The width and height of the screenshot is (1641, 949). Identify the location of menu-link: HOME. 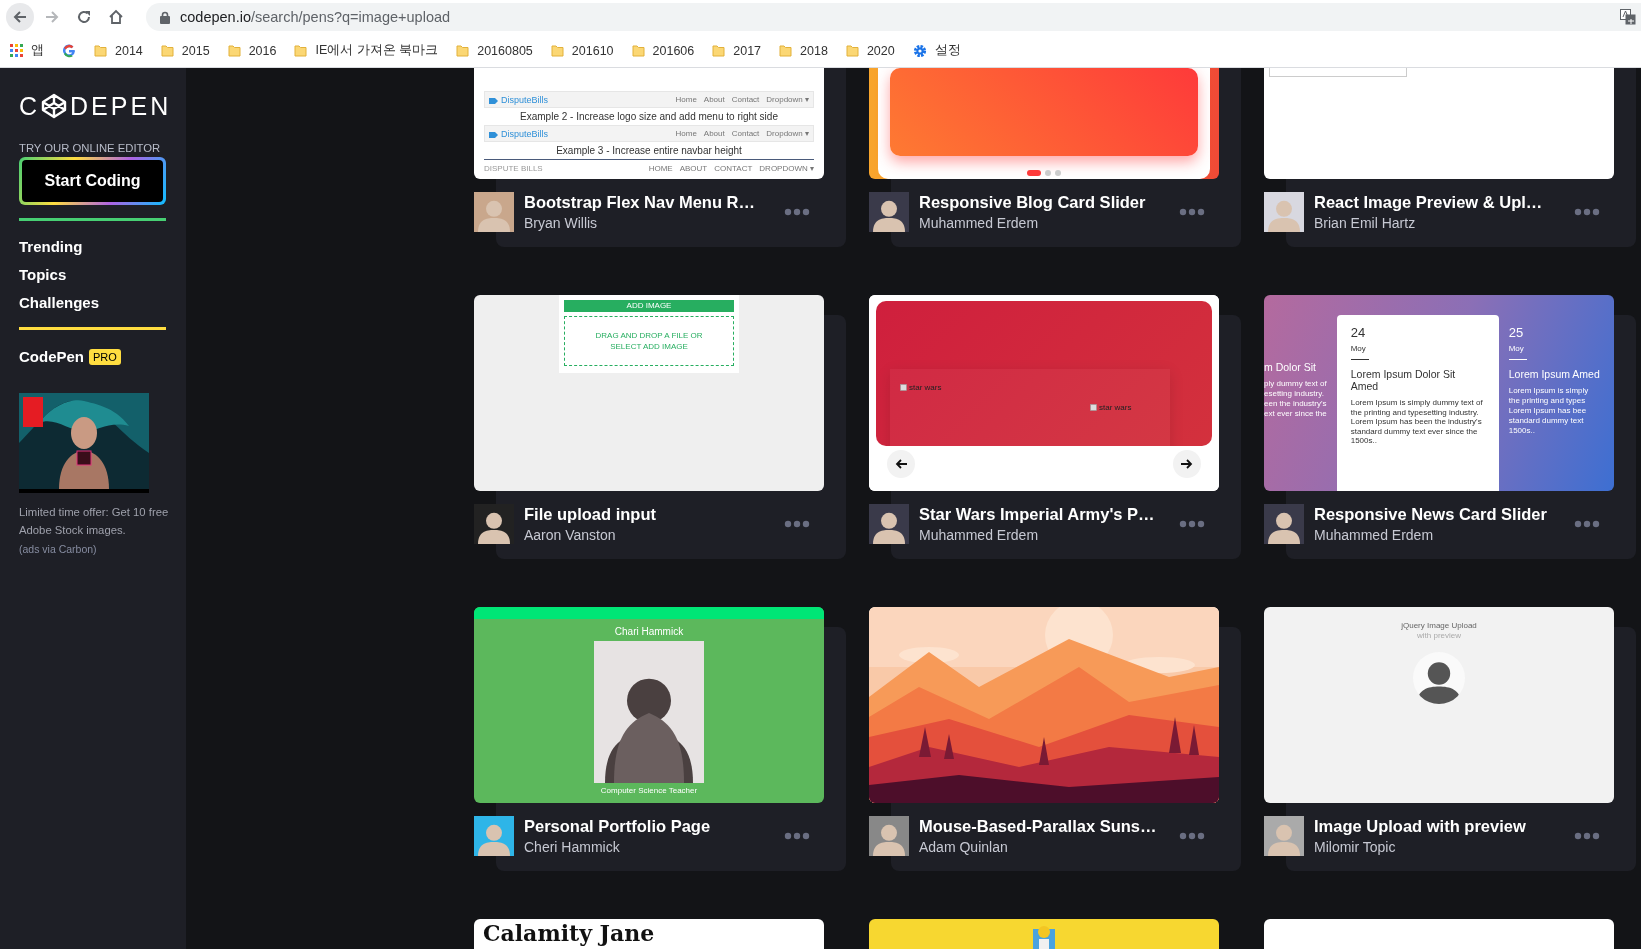
(660, 168).